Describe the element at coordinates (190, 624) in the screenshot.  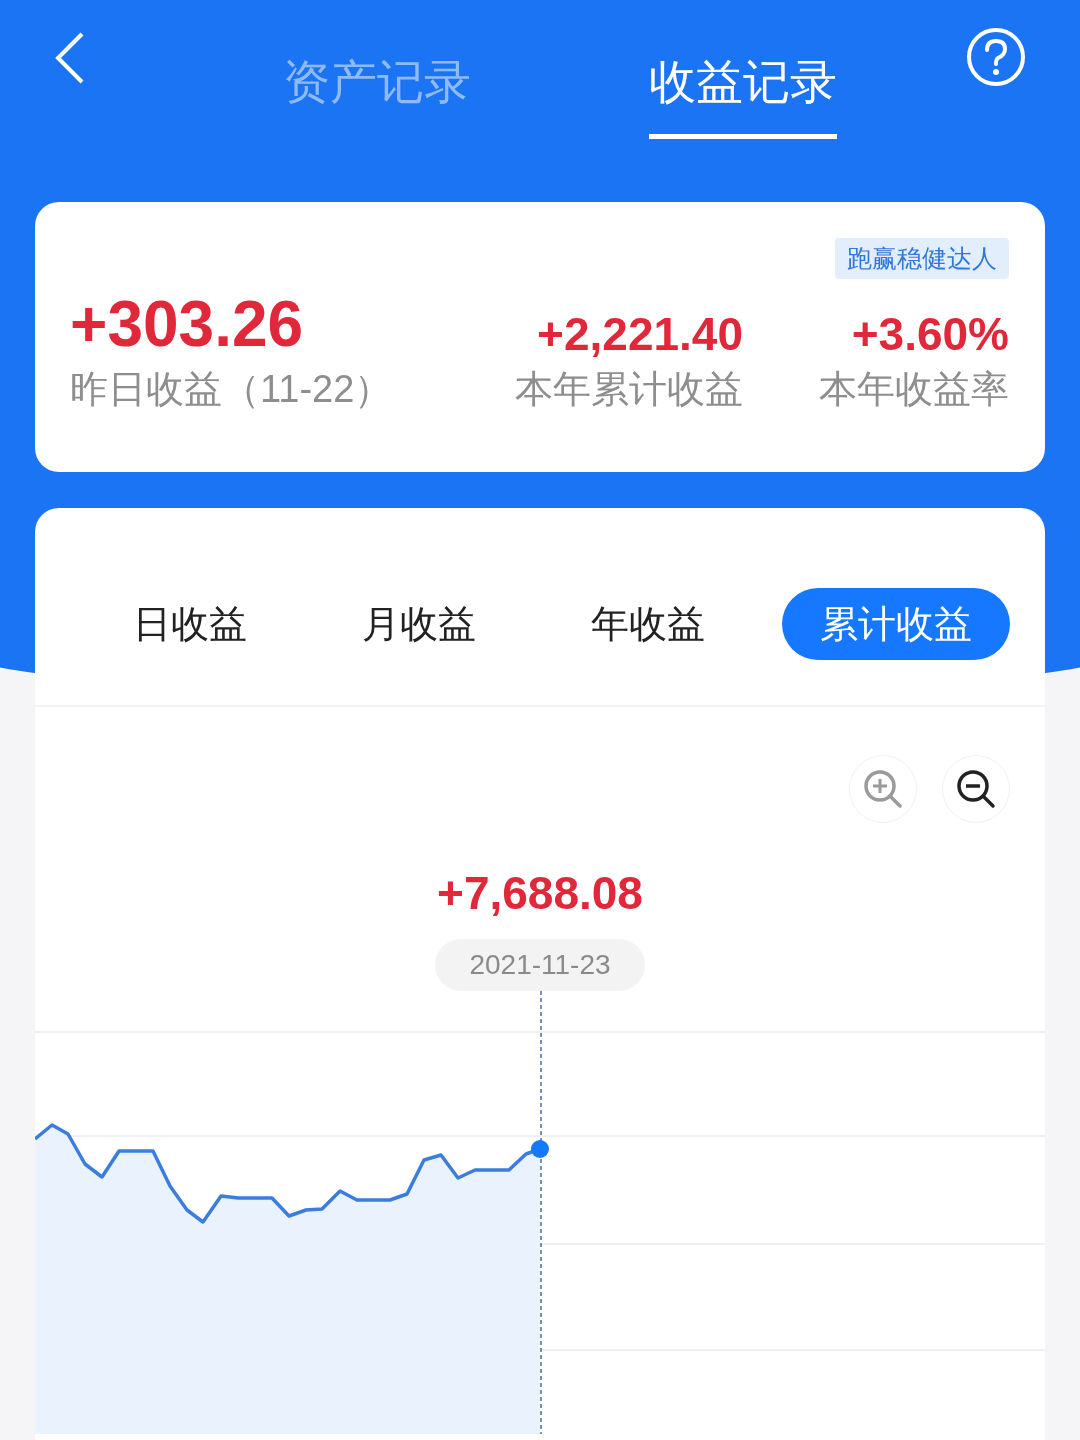
I see `period-tab: 日收益` at that location.